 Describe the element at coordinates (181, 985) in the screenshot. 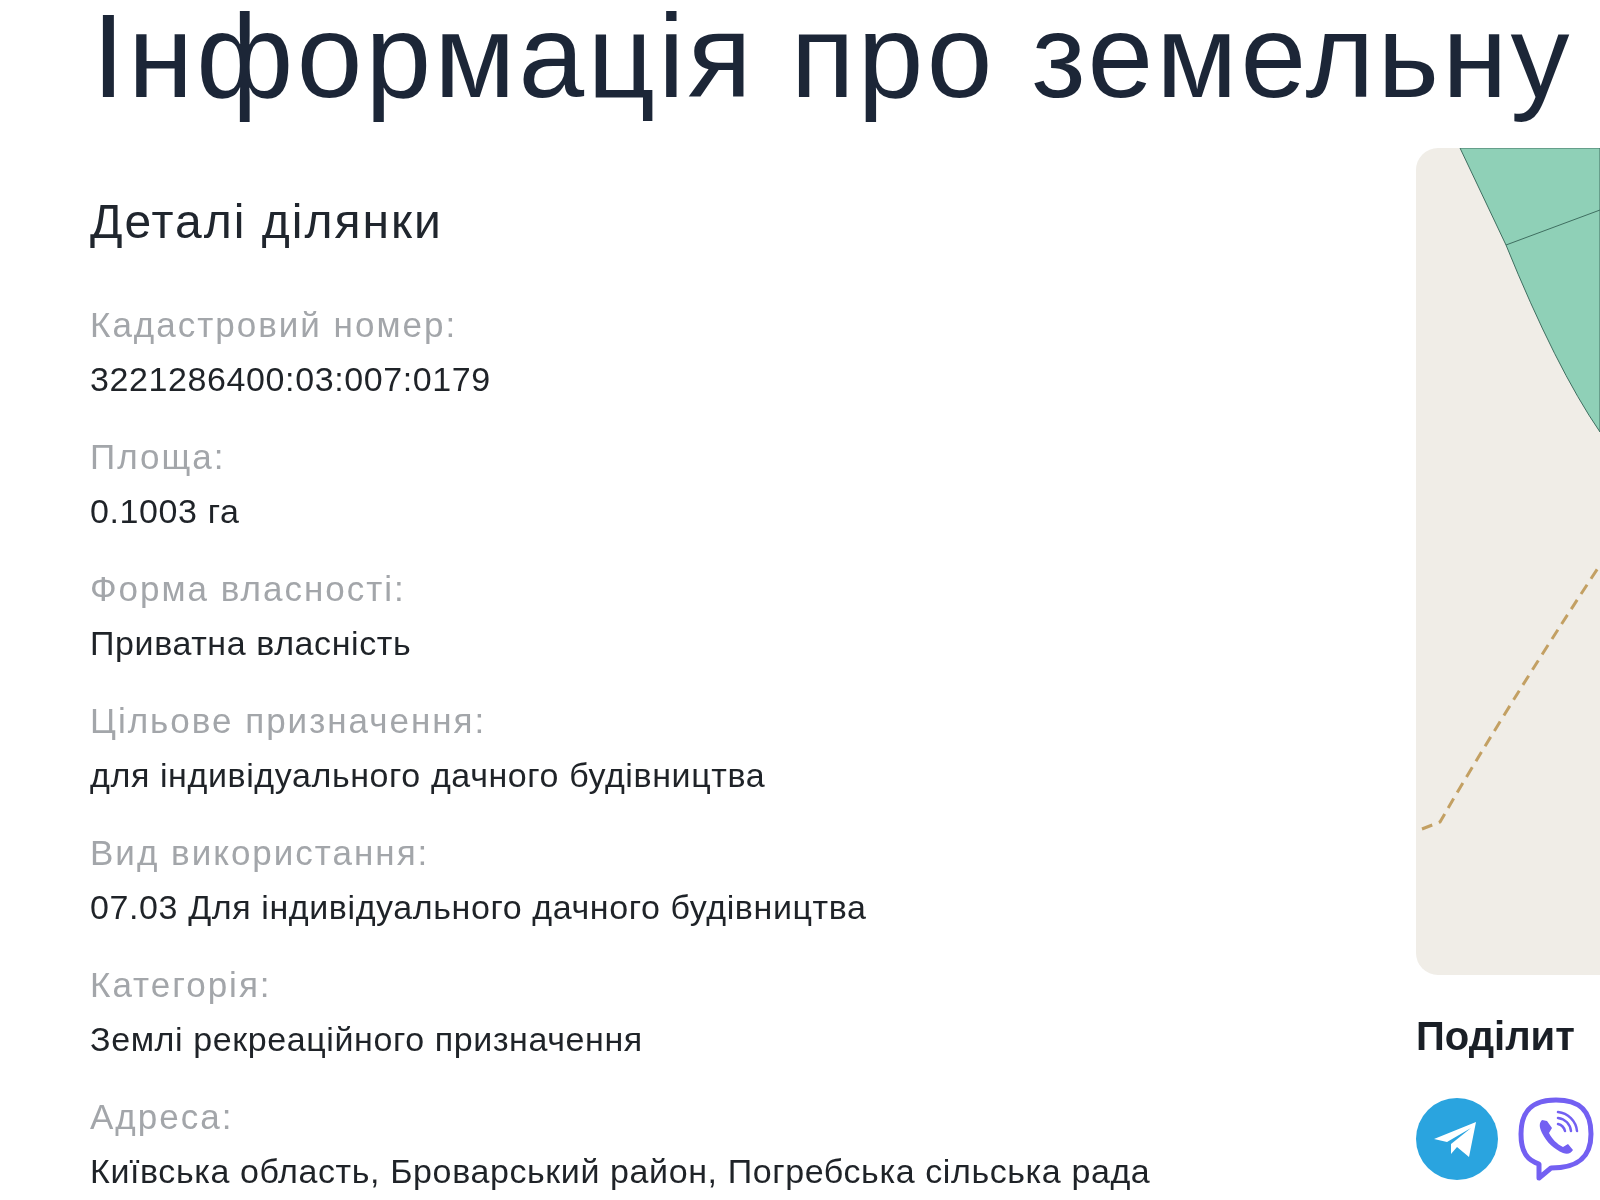

I see `field-label: Категорія:` at that location.